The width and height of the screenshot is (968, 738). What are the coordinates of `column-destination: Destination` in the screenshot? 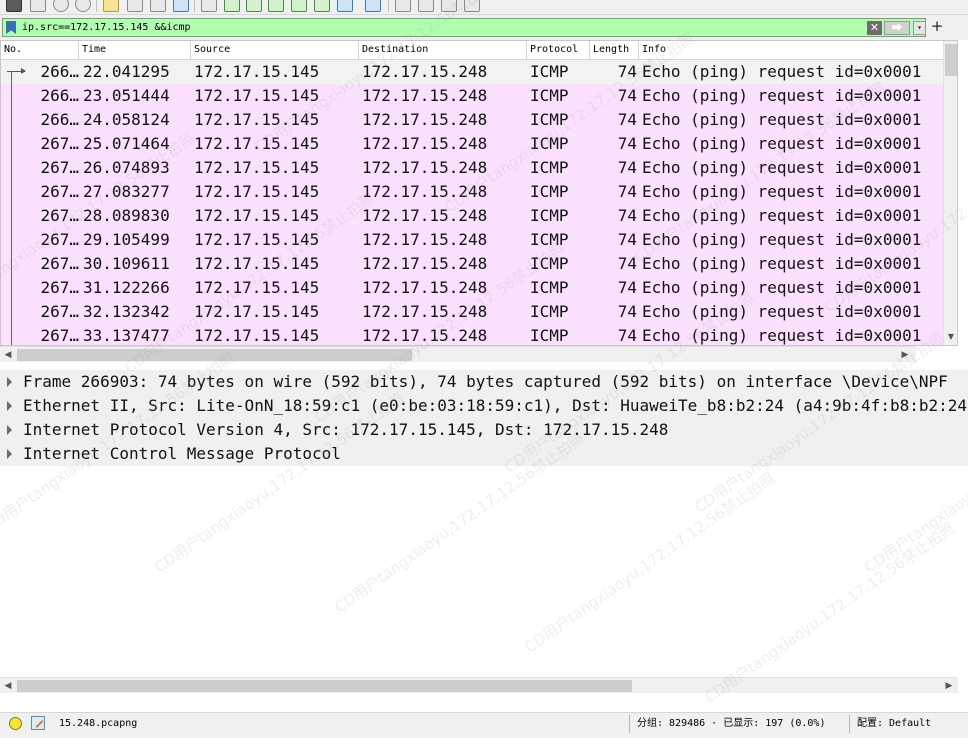 It's located at (443, 50).